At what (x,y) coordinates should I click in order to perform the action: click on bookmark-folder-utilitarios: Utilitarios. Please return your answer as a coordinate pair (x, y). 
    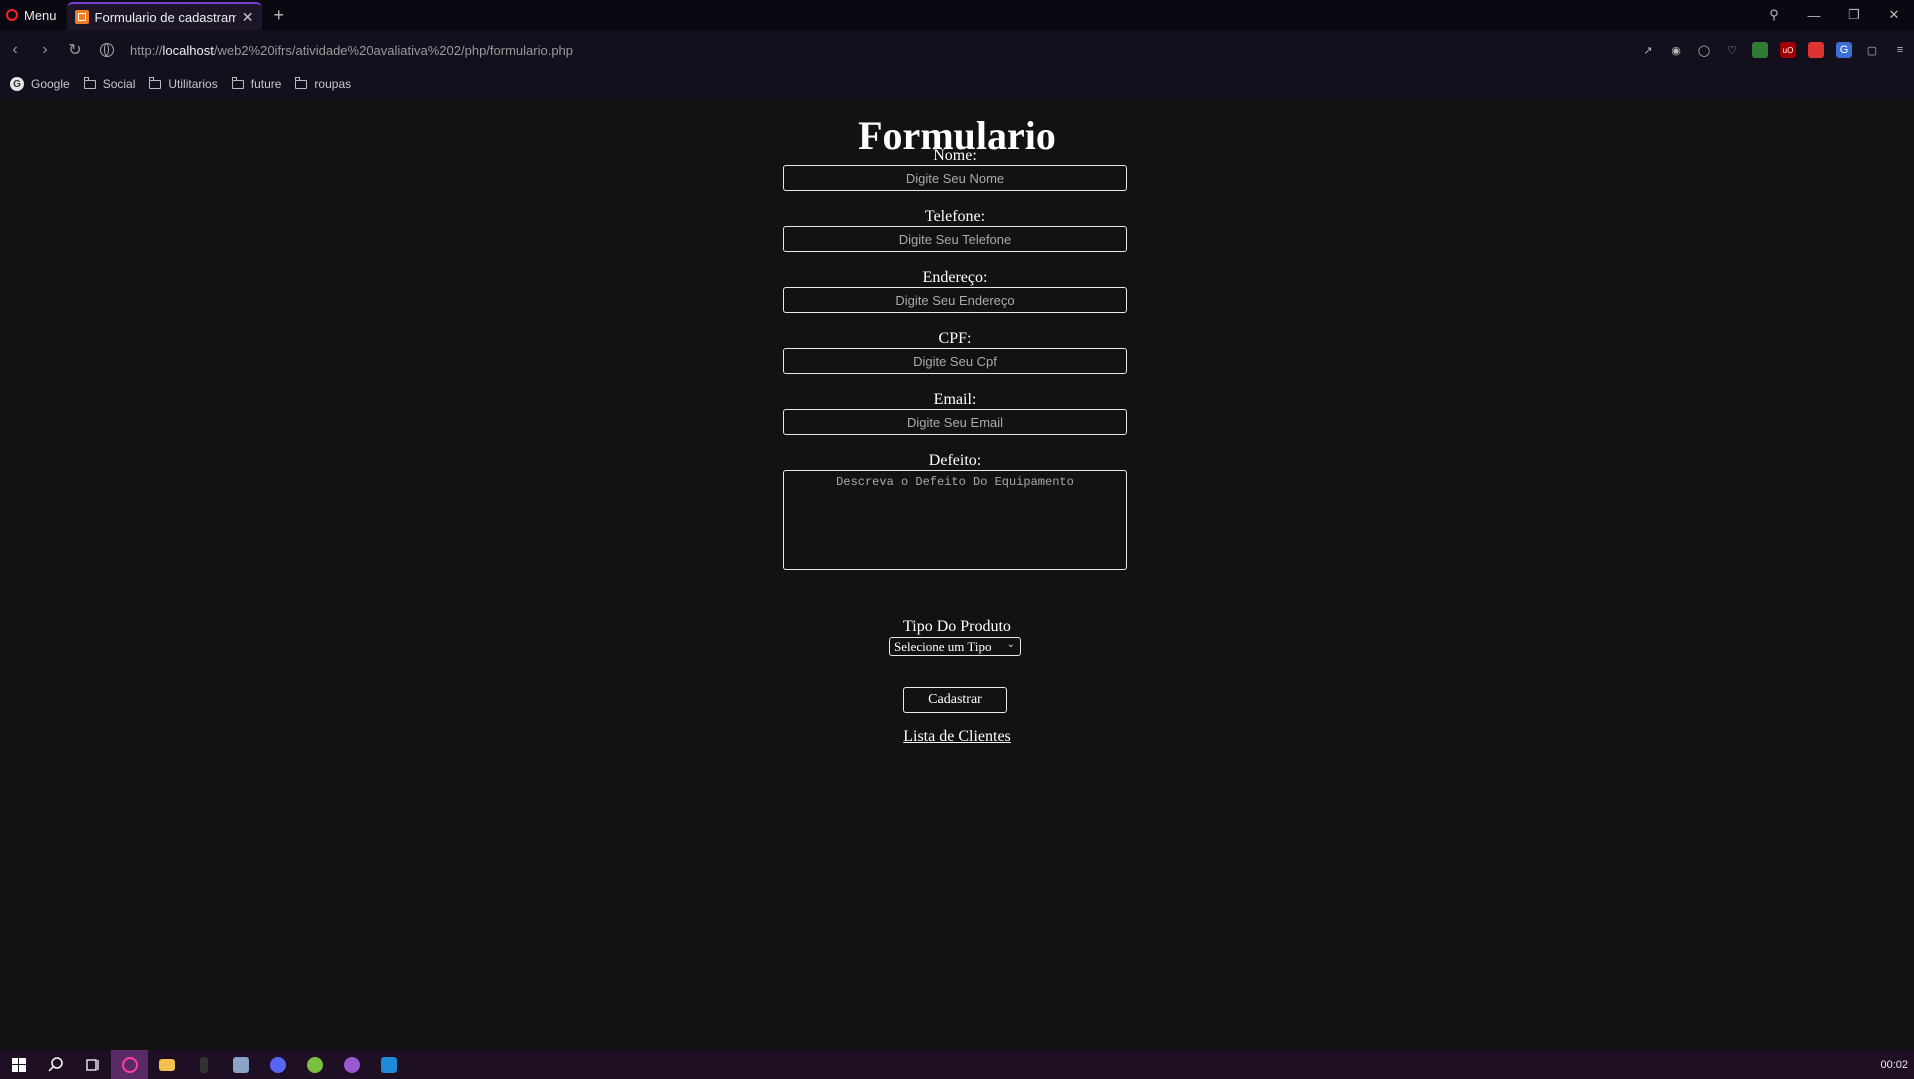
    Looking at the image, I should click on (183, 83).